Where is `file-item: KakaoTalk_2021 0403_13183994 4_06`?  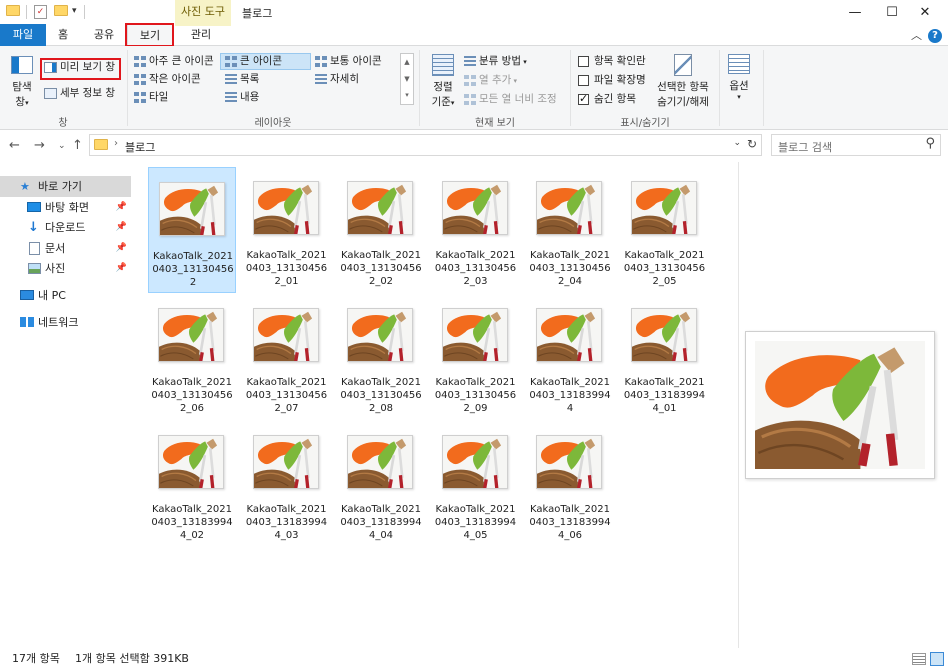
file-item: KakaoTalk_2021 0403_13183994 4_06 is located at coordinates (570, 481).